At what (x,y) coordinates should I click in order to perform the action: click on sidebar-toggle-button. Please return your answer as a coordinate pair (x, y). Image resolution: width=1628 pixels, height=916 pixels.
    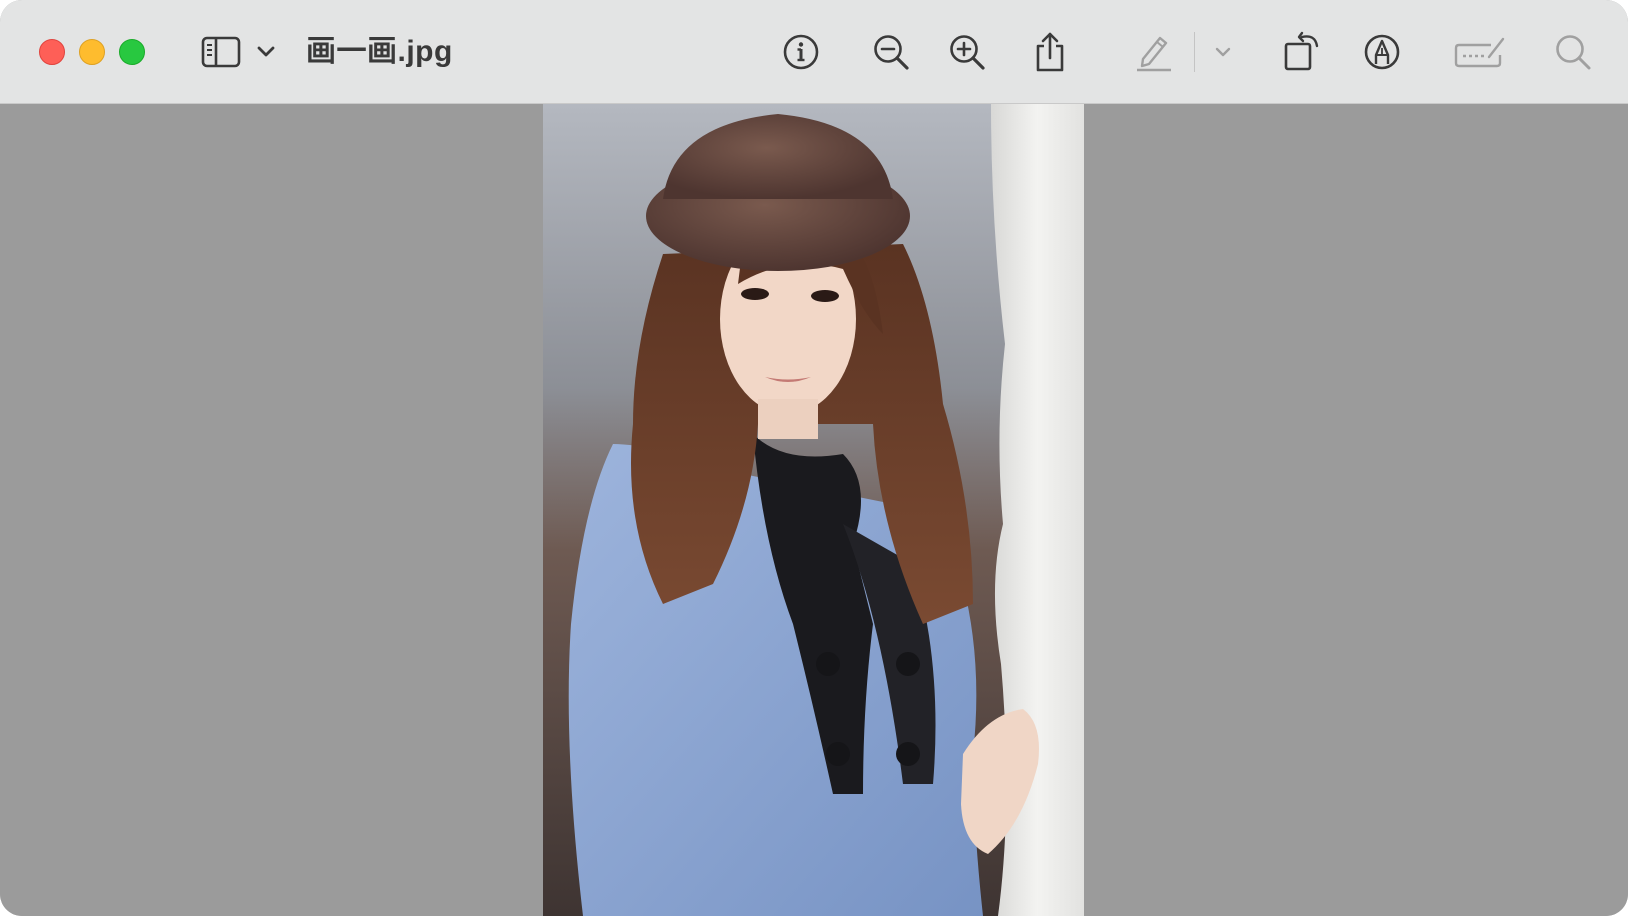
    Looking at the image, I should click on (221, 52).